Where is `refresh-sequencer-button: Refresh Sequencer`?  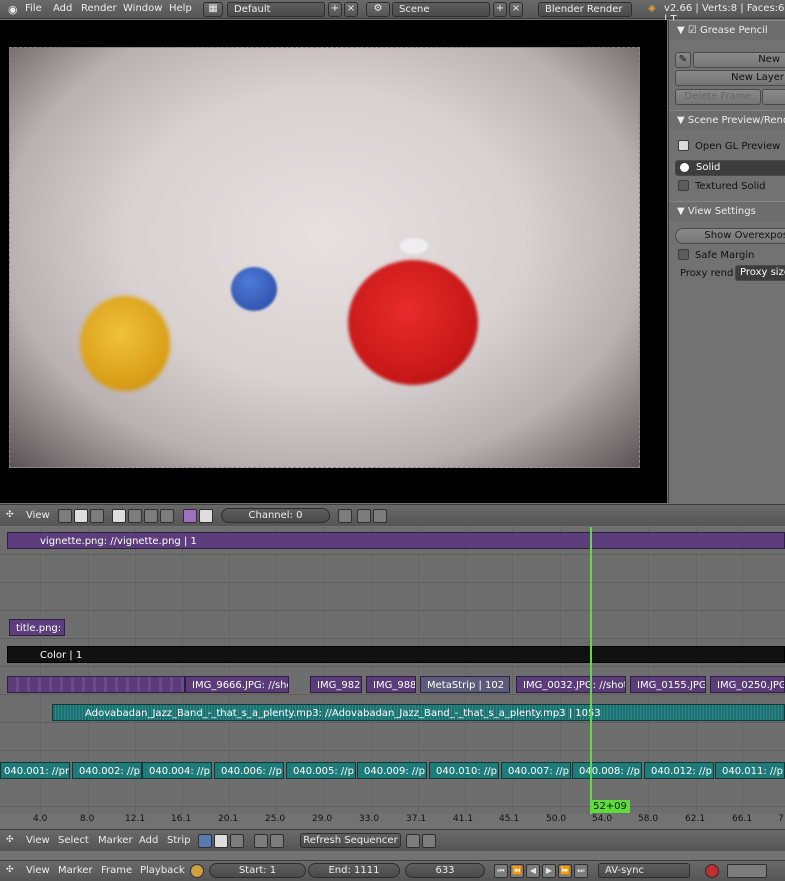
refresh-sequencer-button: Refresh Sequencer is located at coordinates (350, 840).